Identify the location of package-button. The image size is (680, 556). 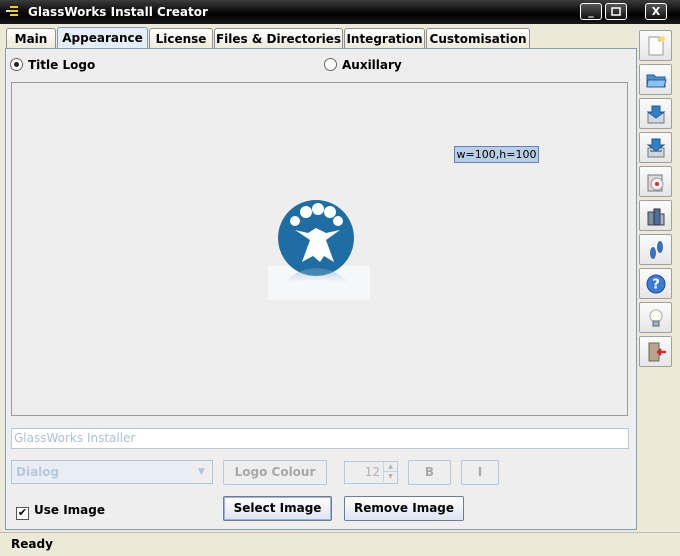
(655, 215).